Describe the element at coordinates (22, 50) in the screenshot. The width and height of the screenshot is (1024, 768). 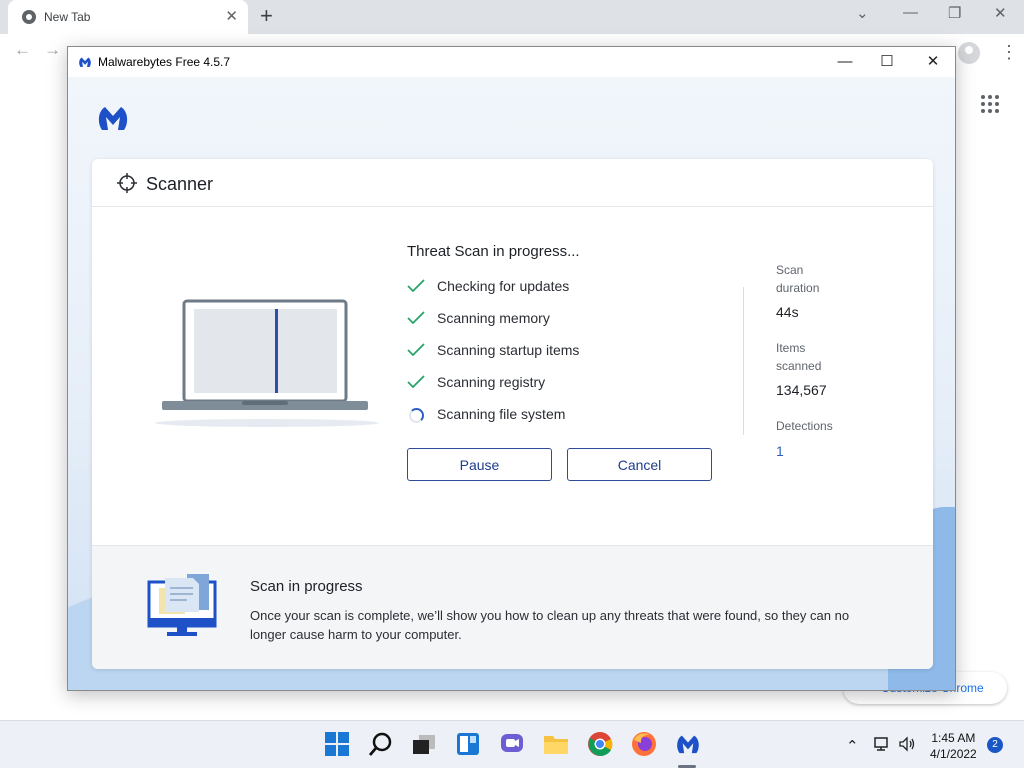
I see `back-icon: ←` at that location.